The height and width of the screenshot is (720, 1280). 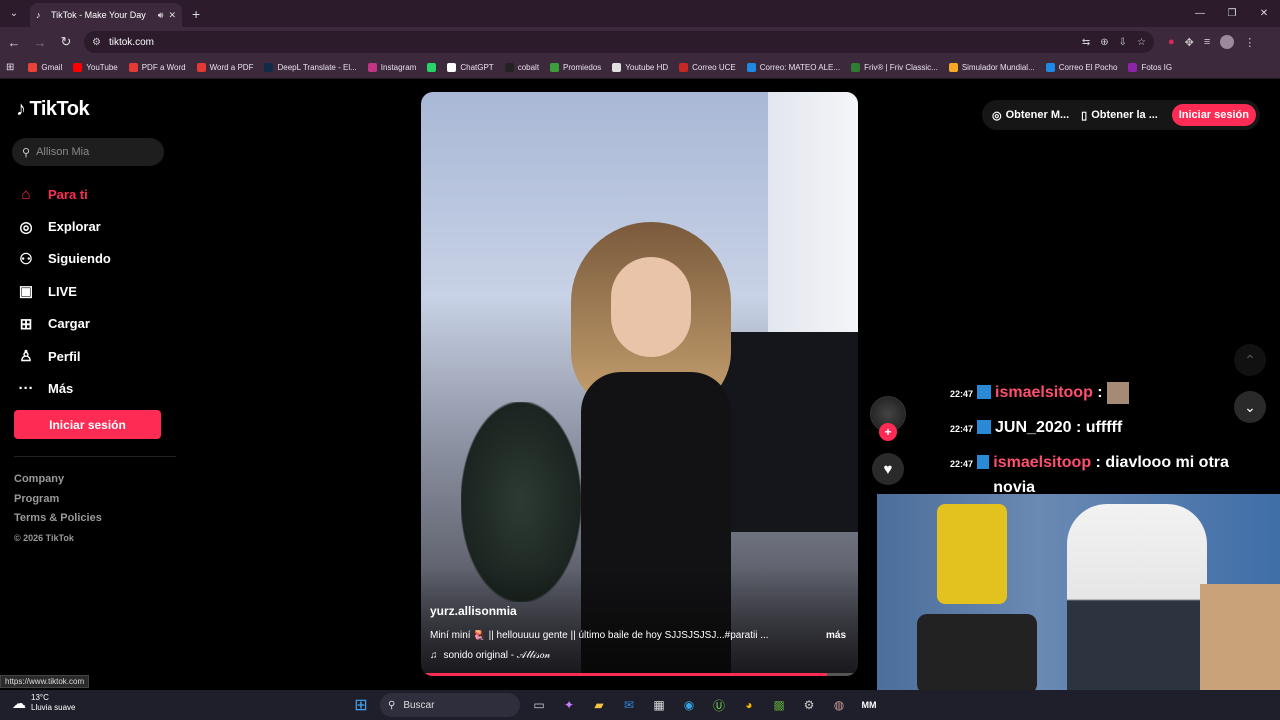 What do you see at coordinates (839, 705) in the screenshot?
I see `user-avatar-icon: ◍` at bounding box center [839, 705].